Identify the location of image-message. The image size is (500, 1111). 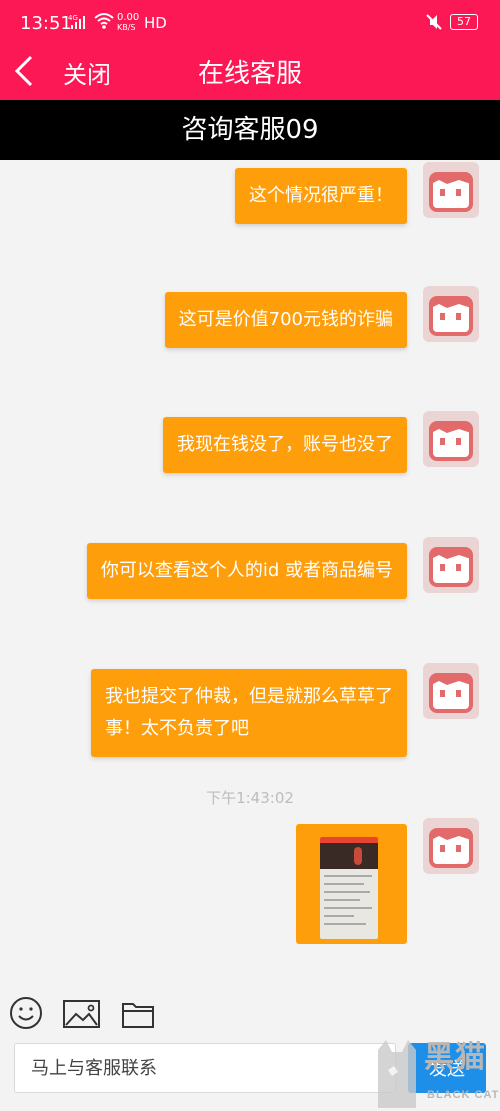
(351, 884).